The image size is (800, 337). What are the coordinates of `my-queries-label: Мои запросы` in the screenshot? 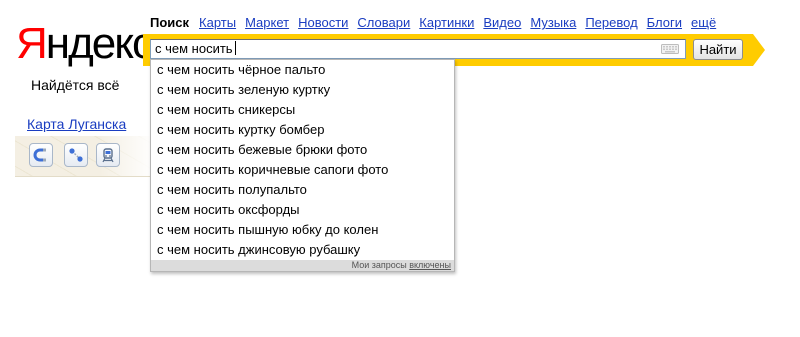 It's located at (379, 265).